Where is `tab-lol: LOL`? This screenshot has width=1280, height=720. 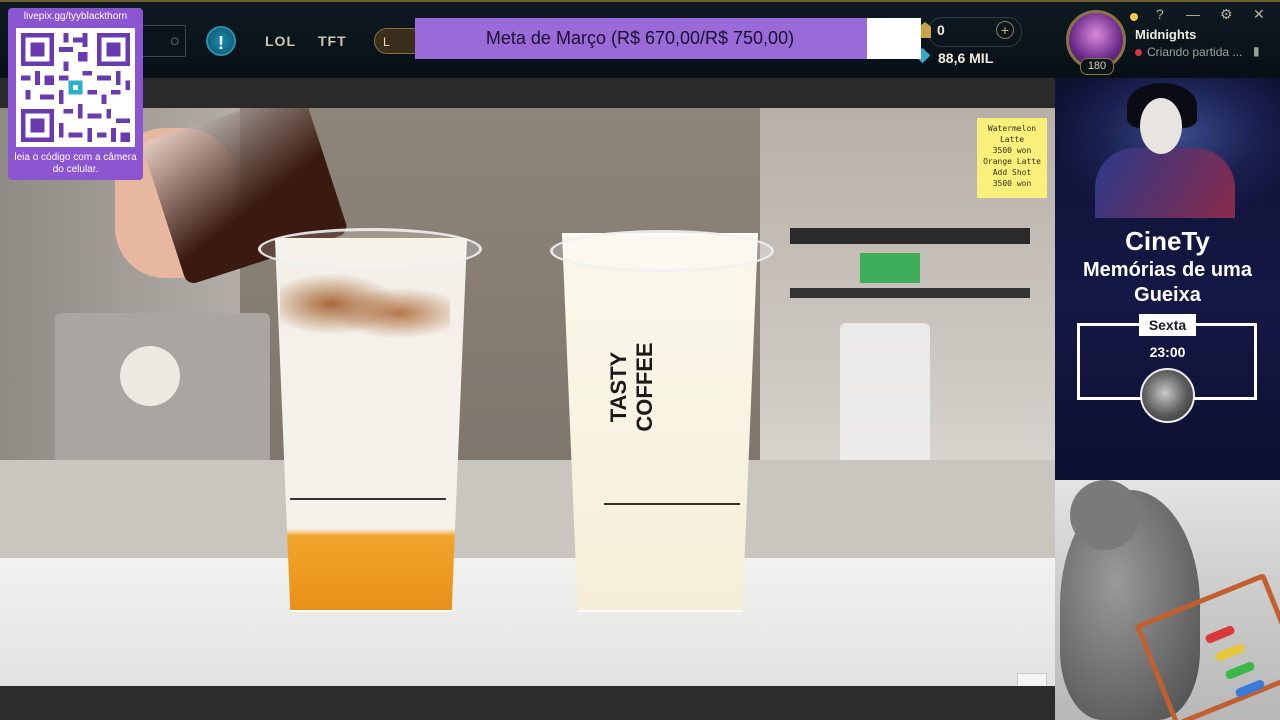 tab-lol: LOL is located at coordinates (280, 41).